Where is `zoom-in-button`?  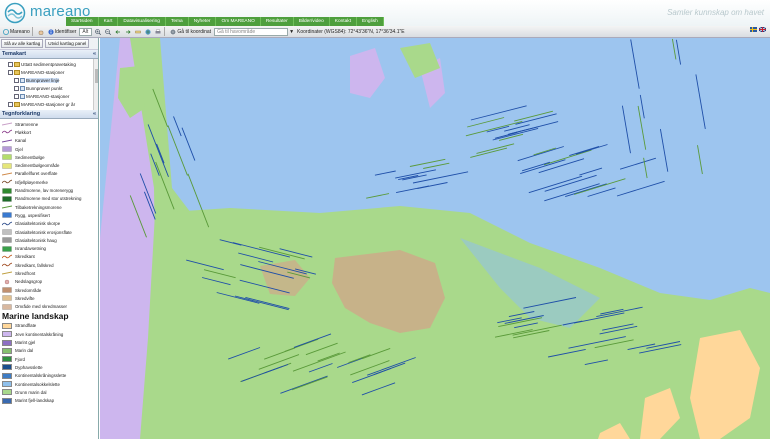 zoom-in-button is located at coordinates (98, 31).